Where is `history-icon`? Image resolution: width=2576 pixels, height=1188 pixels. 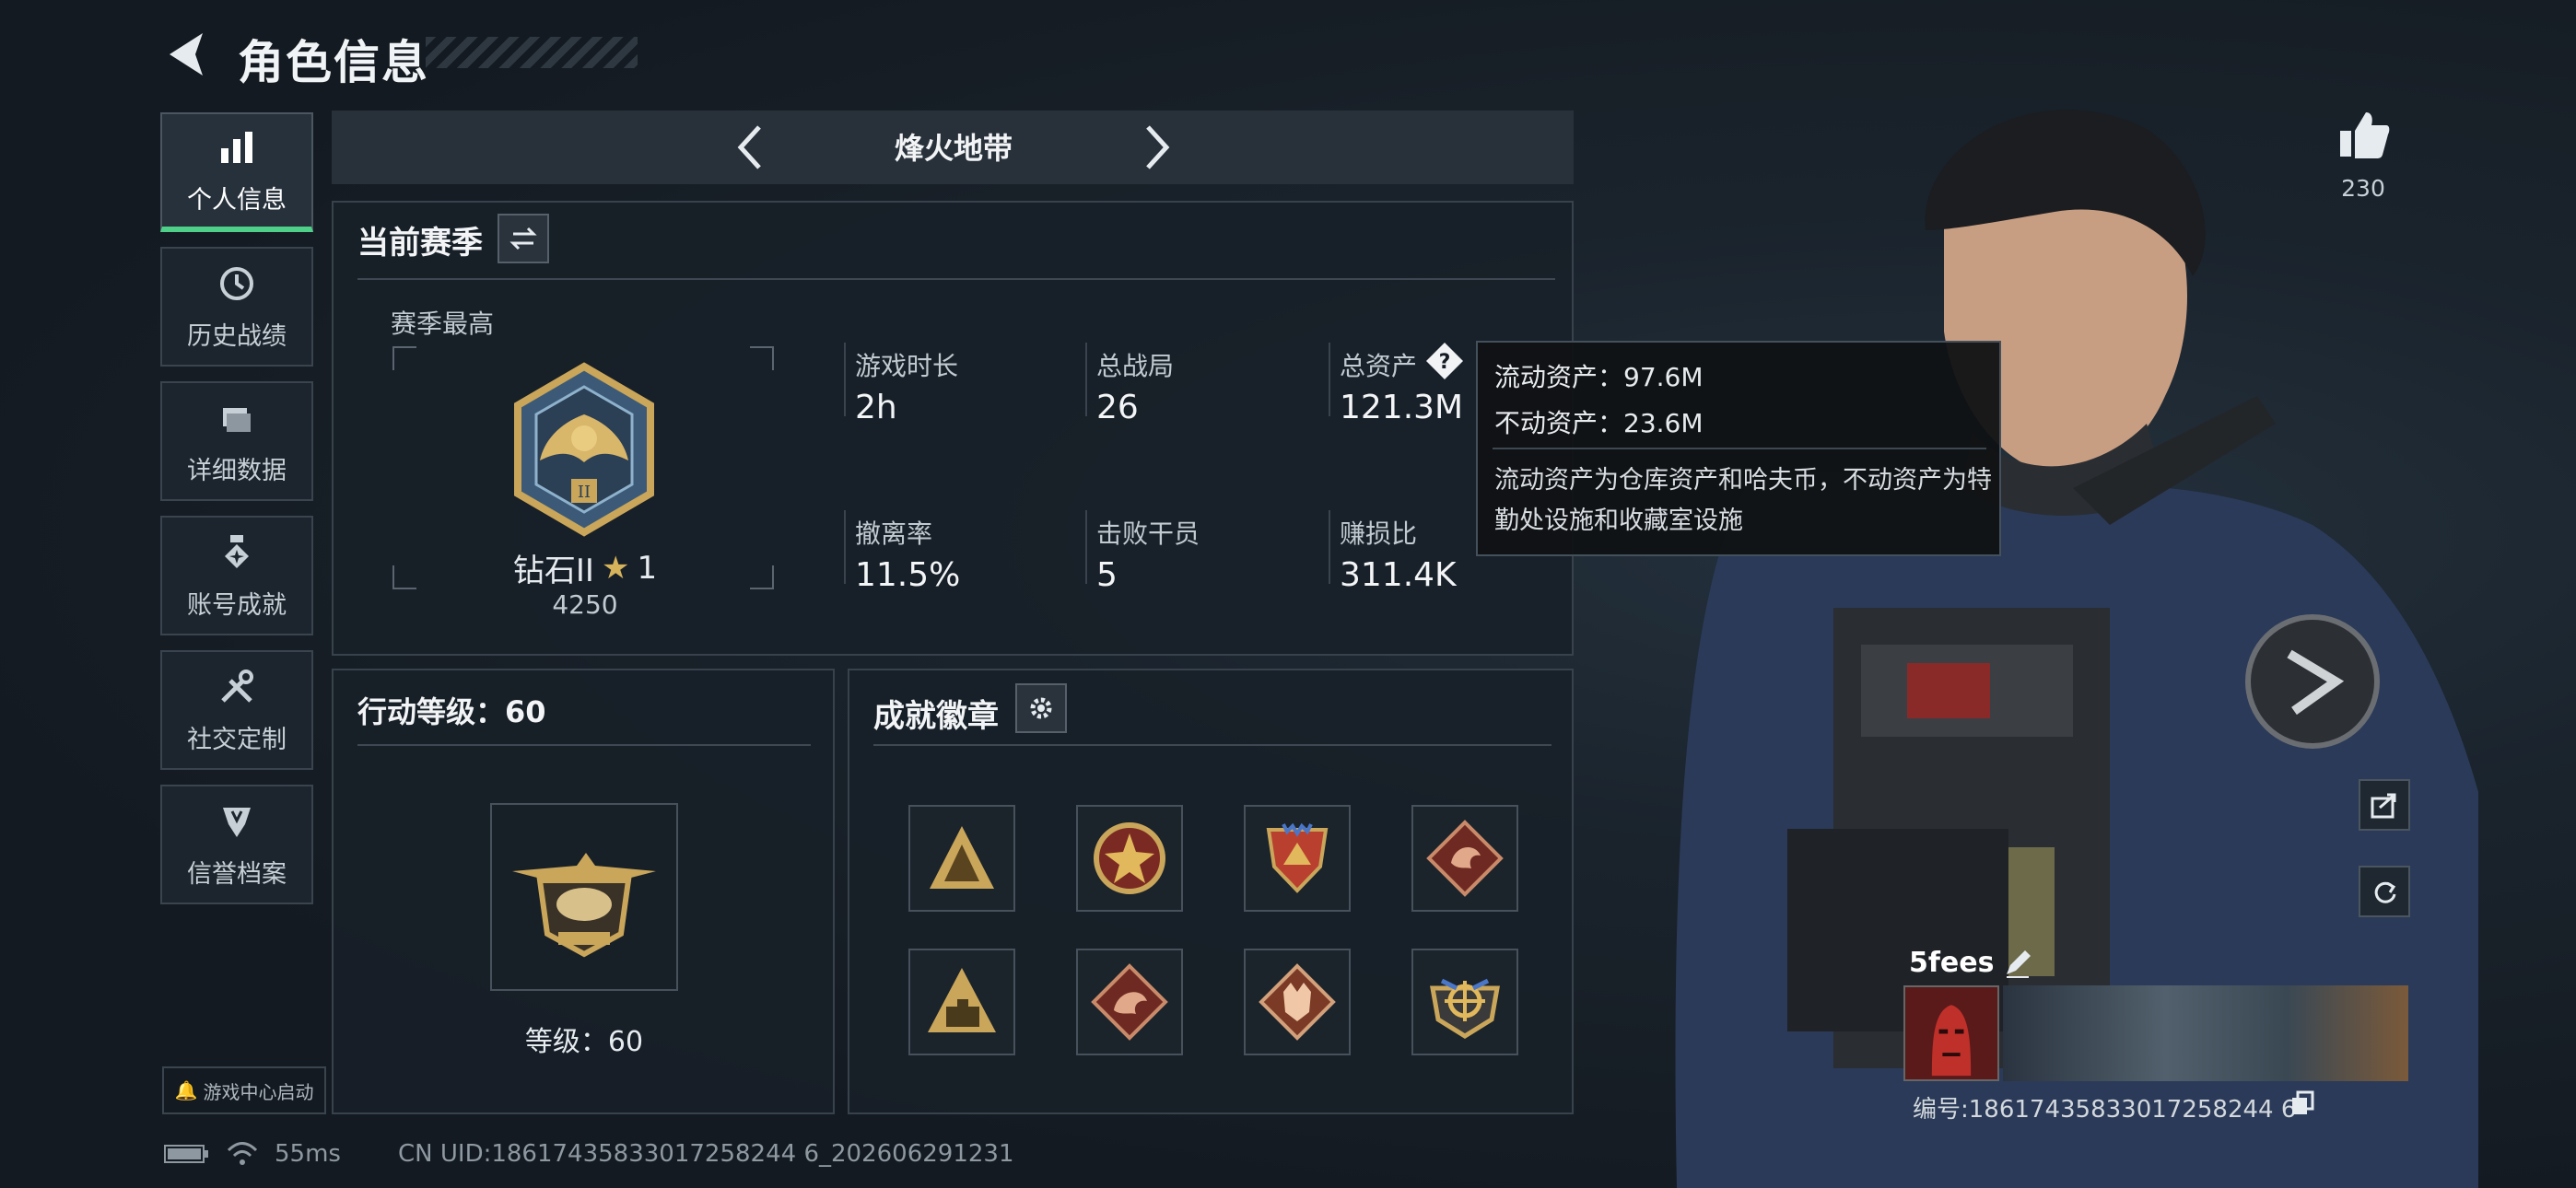
history-icon is located at coordinates (236, 283).